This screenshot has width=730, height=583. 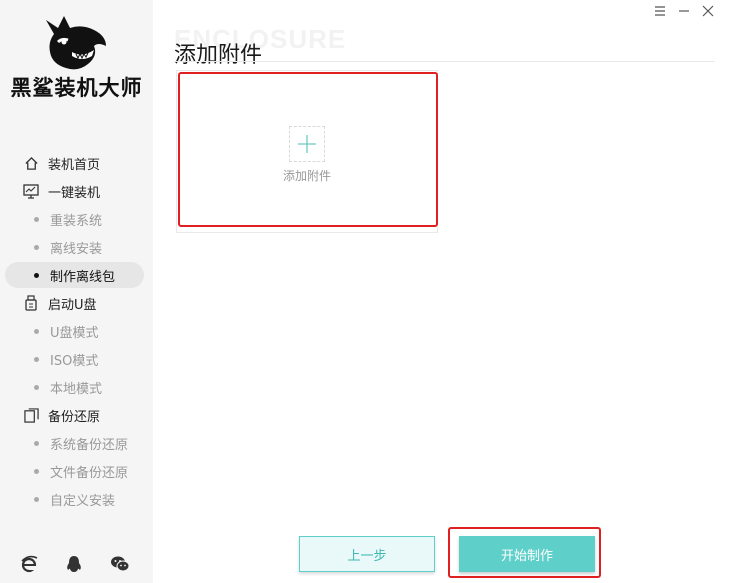 I want to click on sidebar-item-label: 制作离线包, so click(x=83, y=277).